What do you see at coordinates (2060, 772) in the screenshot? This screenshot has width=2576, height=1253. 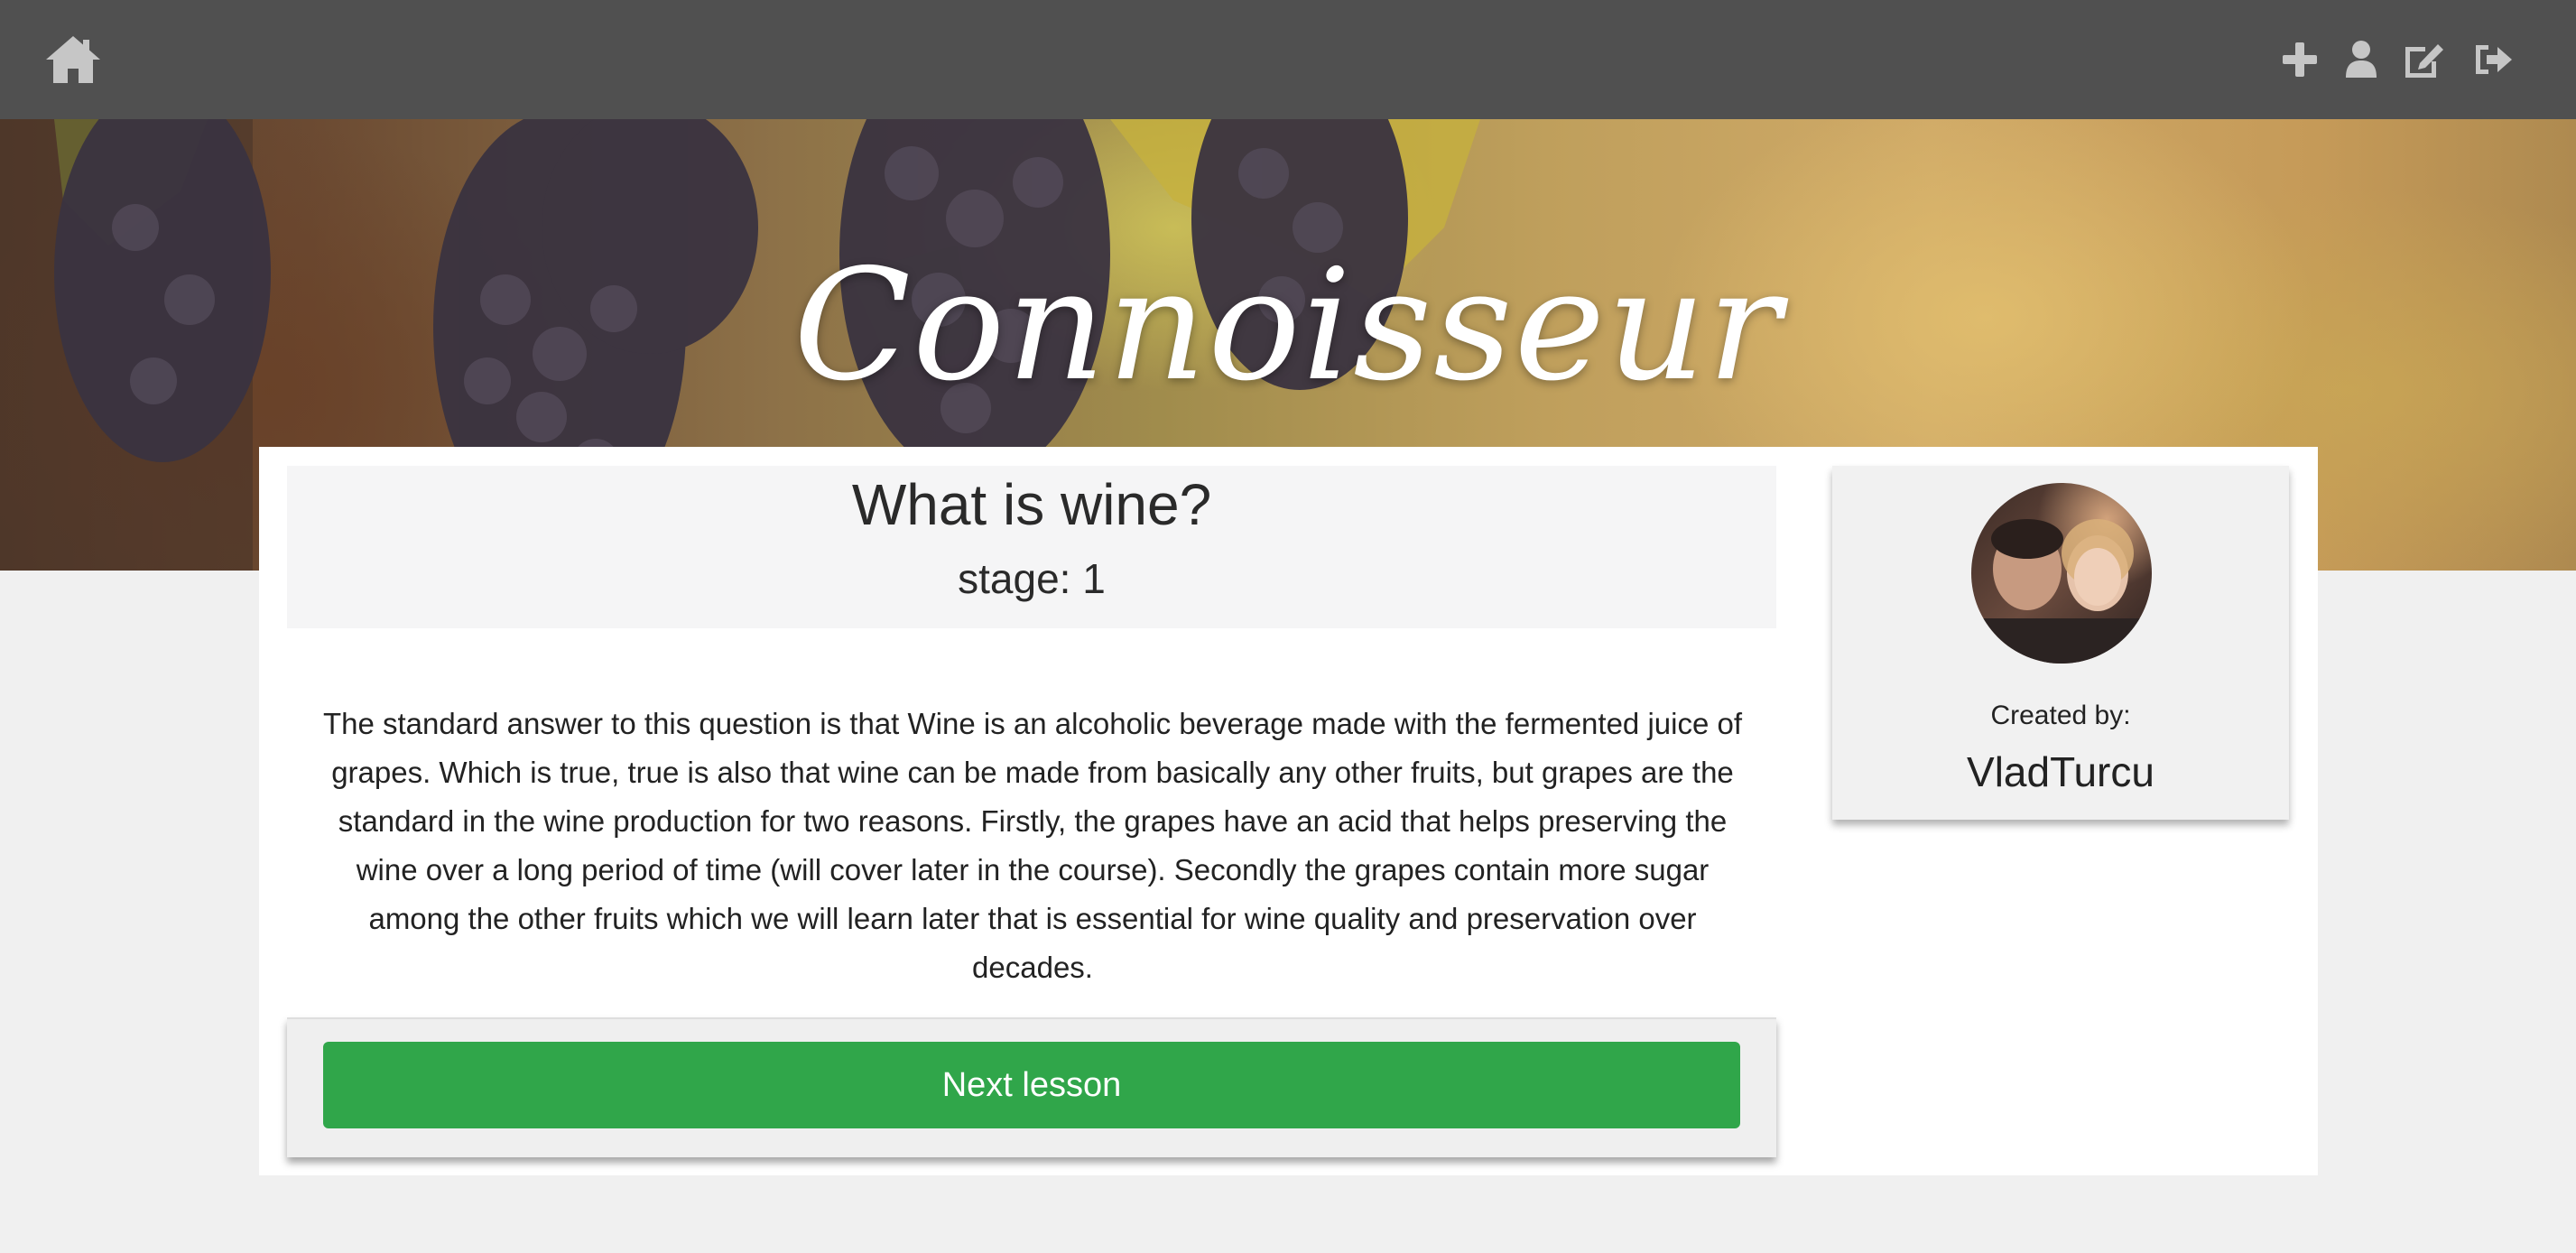 I see `author-name: VladTurcu` at bounding box center [2060, 772].